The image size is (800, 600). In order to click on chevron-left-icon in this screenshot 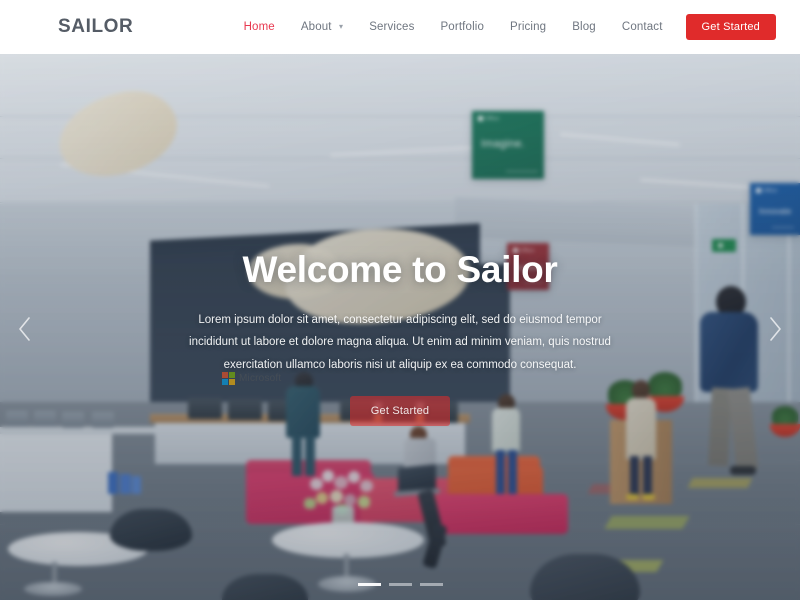, I will do `click(24, 329)`.